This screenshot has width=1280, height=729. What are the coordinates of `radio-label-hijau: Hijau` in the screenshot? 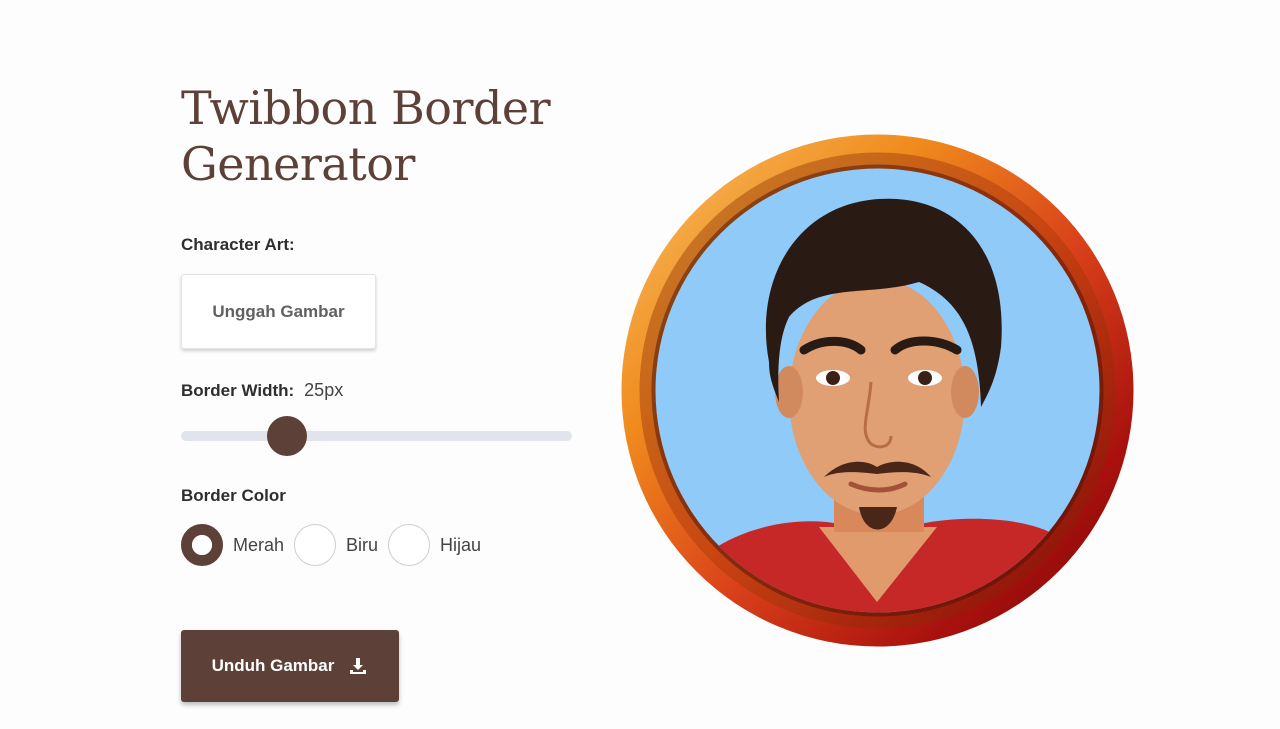 It's located at (461, 544).